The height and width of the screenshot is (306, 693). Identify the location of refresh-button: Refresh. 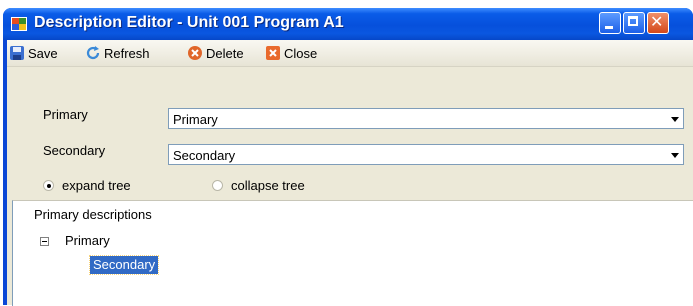
(117, 53).